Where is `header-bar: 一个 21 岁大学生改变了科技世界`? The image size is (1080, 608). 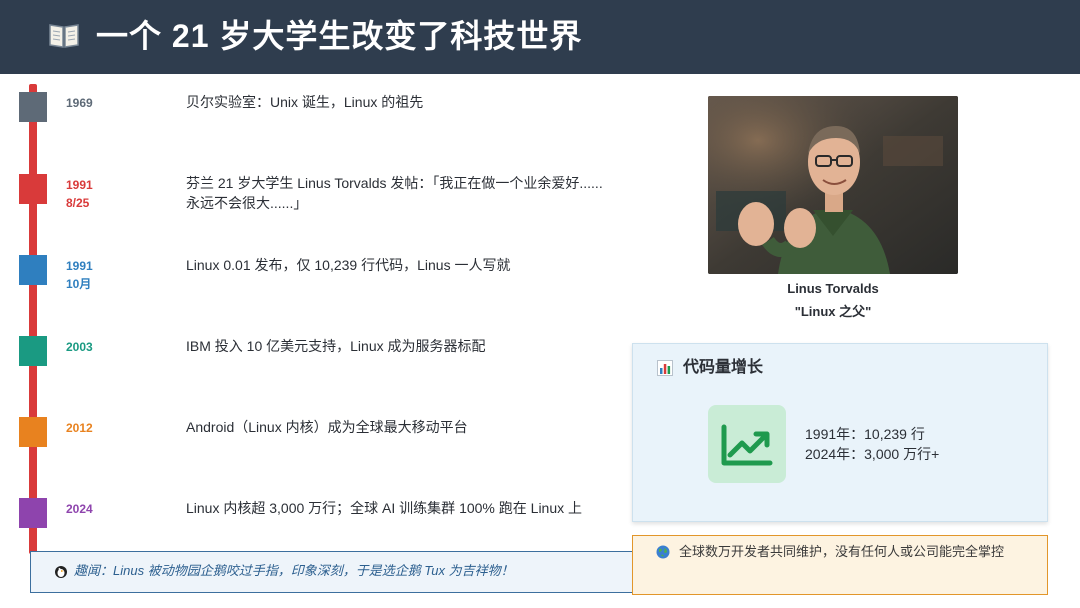
header-bar: 一个 21 岁大学生改变了科技世界 is located at coordinates (540, 37).